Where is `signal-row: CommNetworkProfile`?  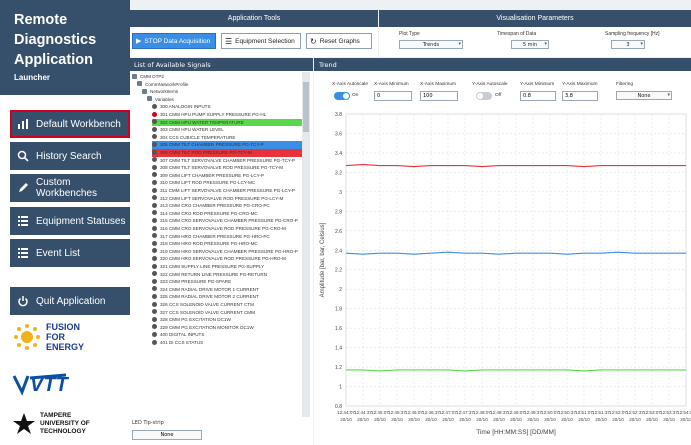
signal-row: CommNetworkProfile is located at coordinates (219, 85).